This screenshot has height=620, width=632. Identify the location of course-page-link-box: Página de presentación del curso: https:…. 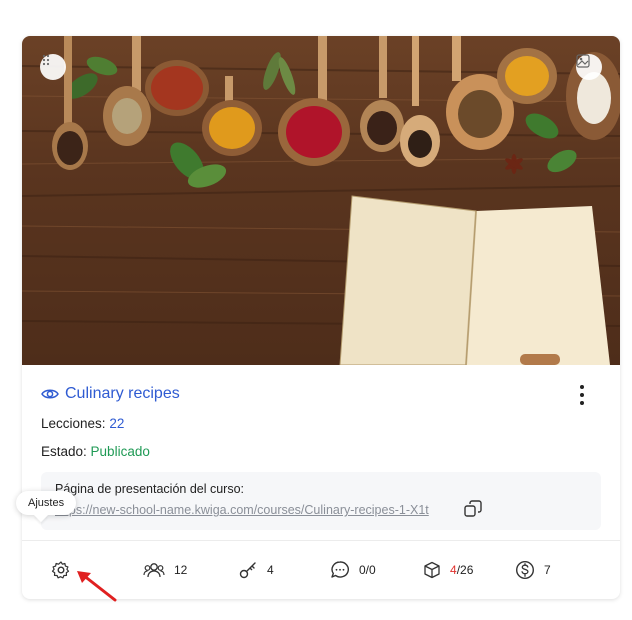
(321, 501).